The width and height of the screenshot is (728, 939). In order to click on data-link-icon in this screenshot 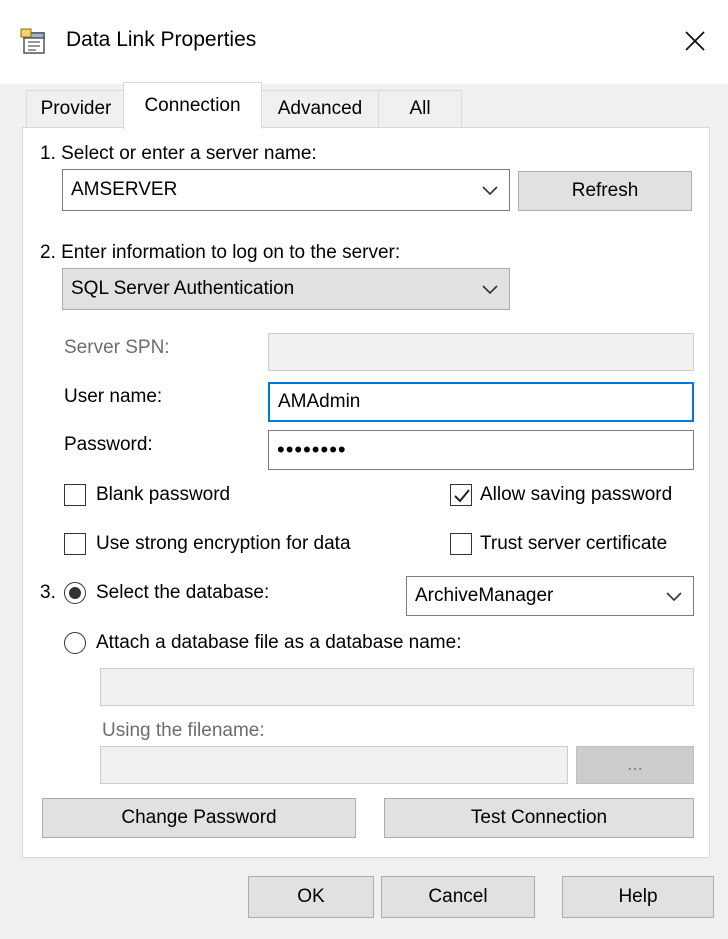, I will do `click(32, 41)`.